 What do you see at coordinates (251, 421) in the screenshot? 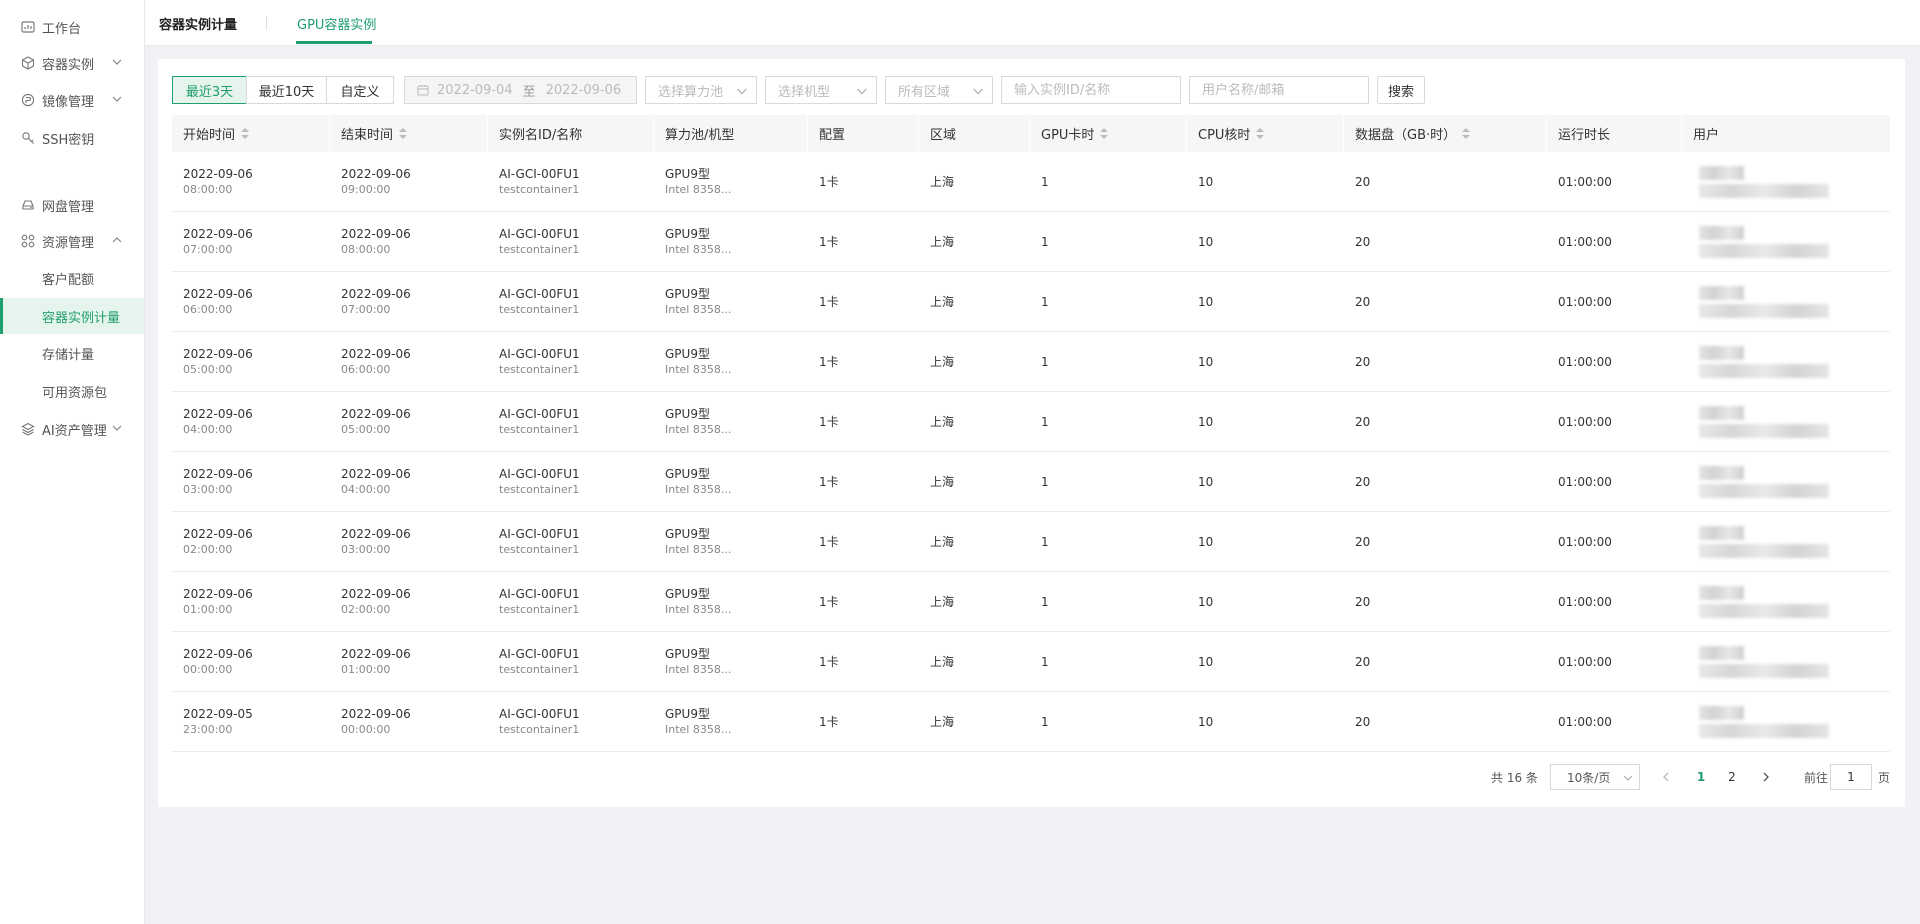
I see `cell-start-time: 2022-09-06 04:00:00` at bounding box center [251, 421].